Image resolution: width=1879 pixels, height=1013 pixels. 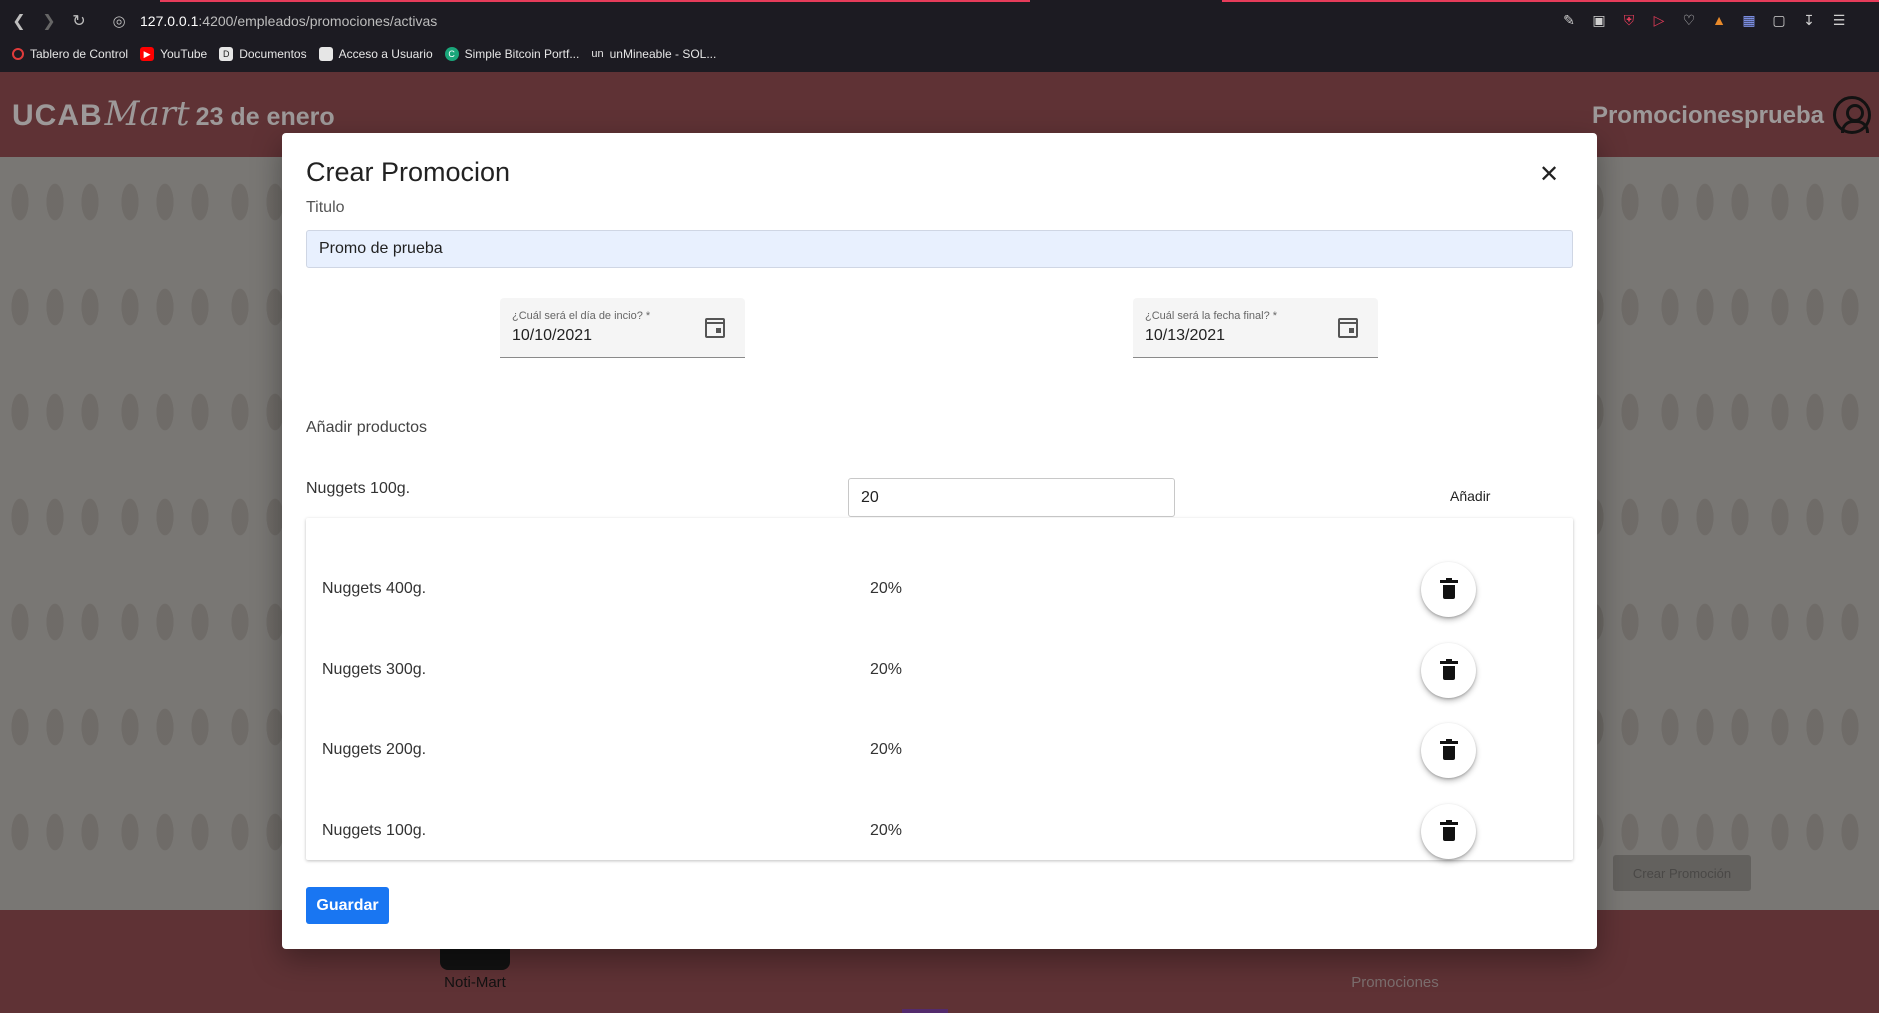 I want to click on grid-icon: ▦, so click(x=1749, y=20).